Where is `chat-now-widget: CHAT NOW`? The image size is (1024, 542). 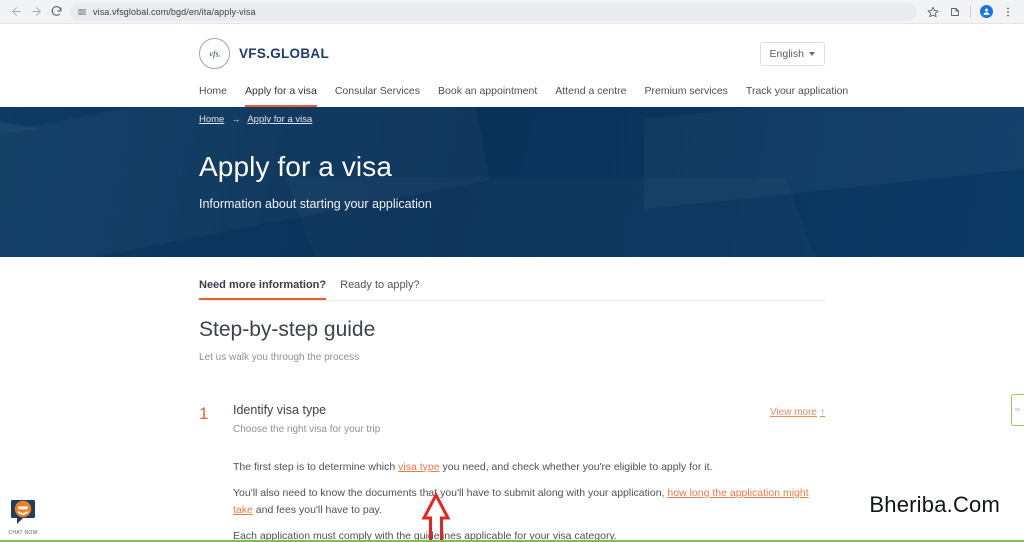 chat-now-widget: CHAT NOW is located at coordinates (23, 516).